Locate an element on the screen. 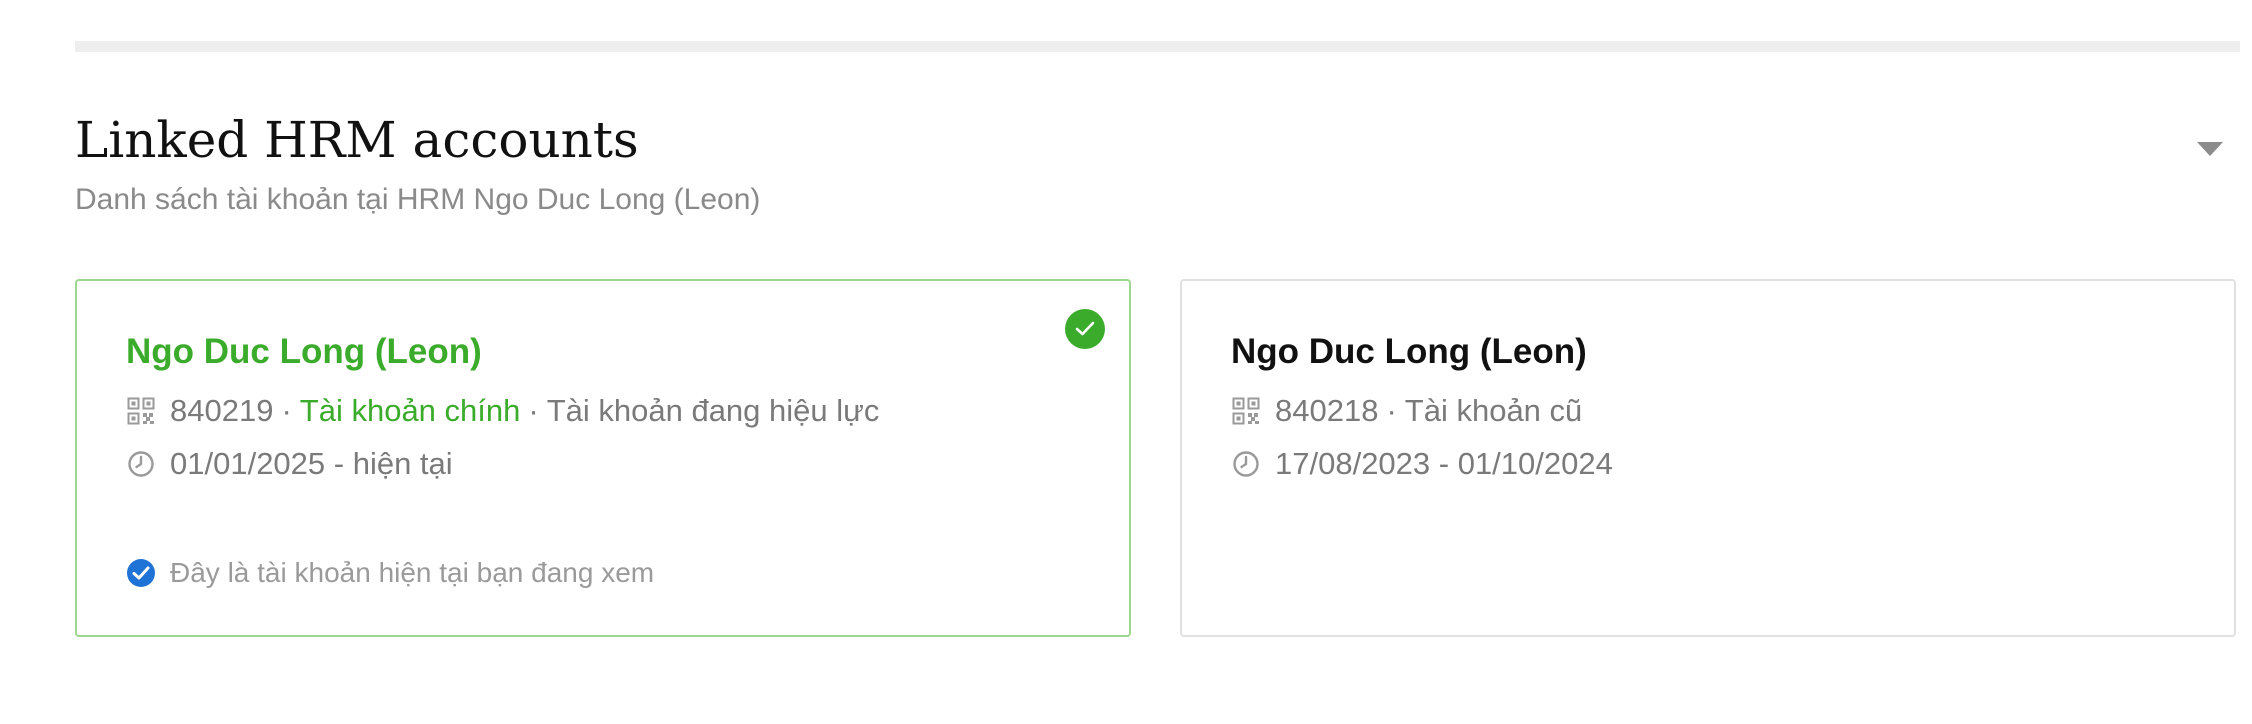  account-period: 01/01/2025 - hiện tại is located at coordinates (311, 463).